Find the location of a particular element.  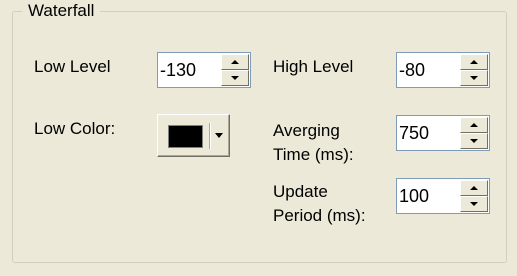

low-level-spinbox: -130 is located at coordinates (204, 70).